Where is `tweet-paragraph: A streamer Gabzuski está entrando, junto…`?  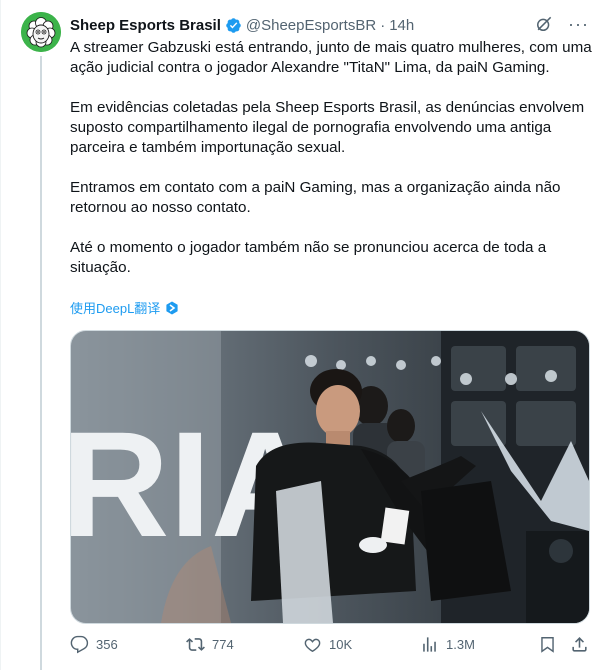
tweet-paragraph: A streamer Gabzuski está entrando, junto… is located at coordinates (331, 57).